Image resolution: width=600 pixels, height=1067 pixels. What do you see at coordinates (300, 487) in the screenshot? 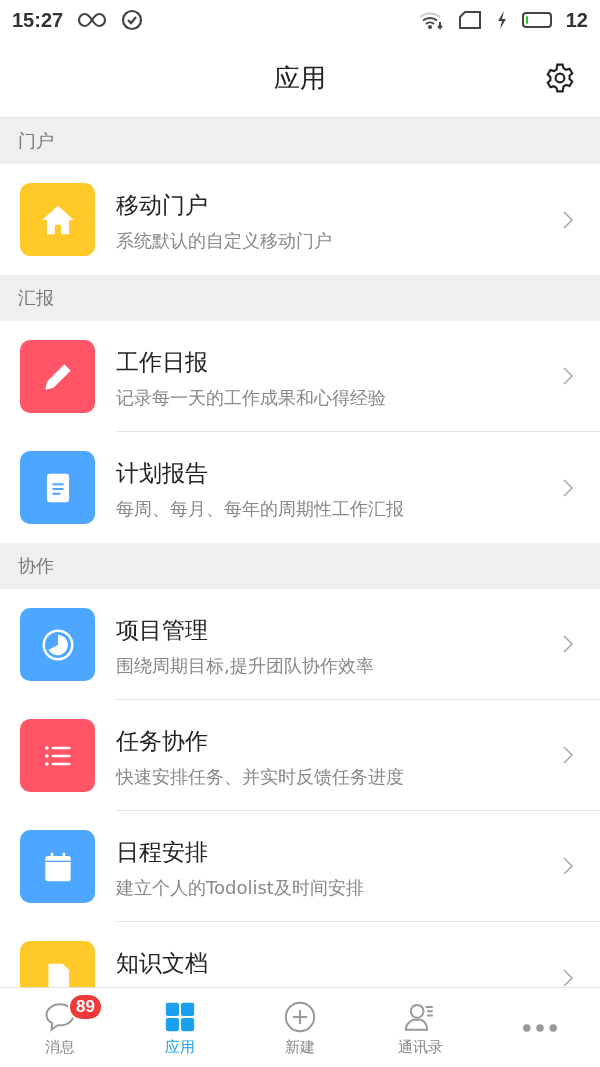
I see `app-list-item: 计划报告 每周、每月、每年的周期性工作汇报` at bounding box center [300, 487].